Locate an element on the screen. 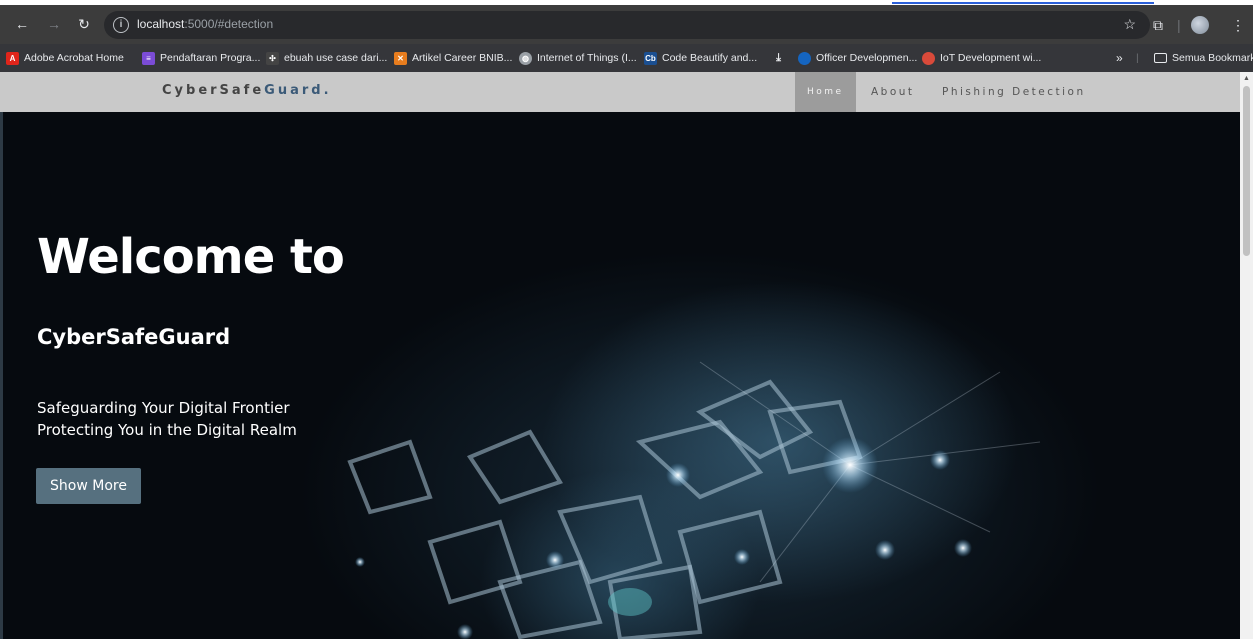 The image size is (1253, 639). site-info-icon: i is located at coordinates (121, 25).